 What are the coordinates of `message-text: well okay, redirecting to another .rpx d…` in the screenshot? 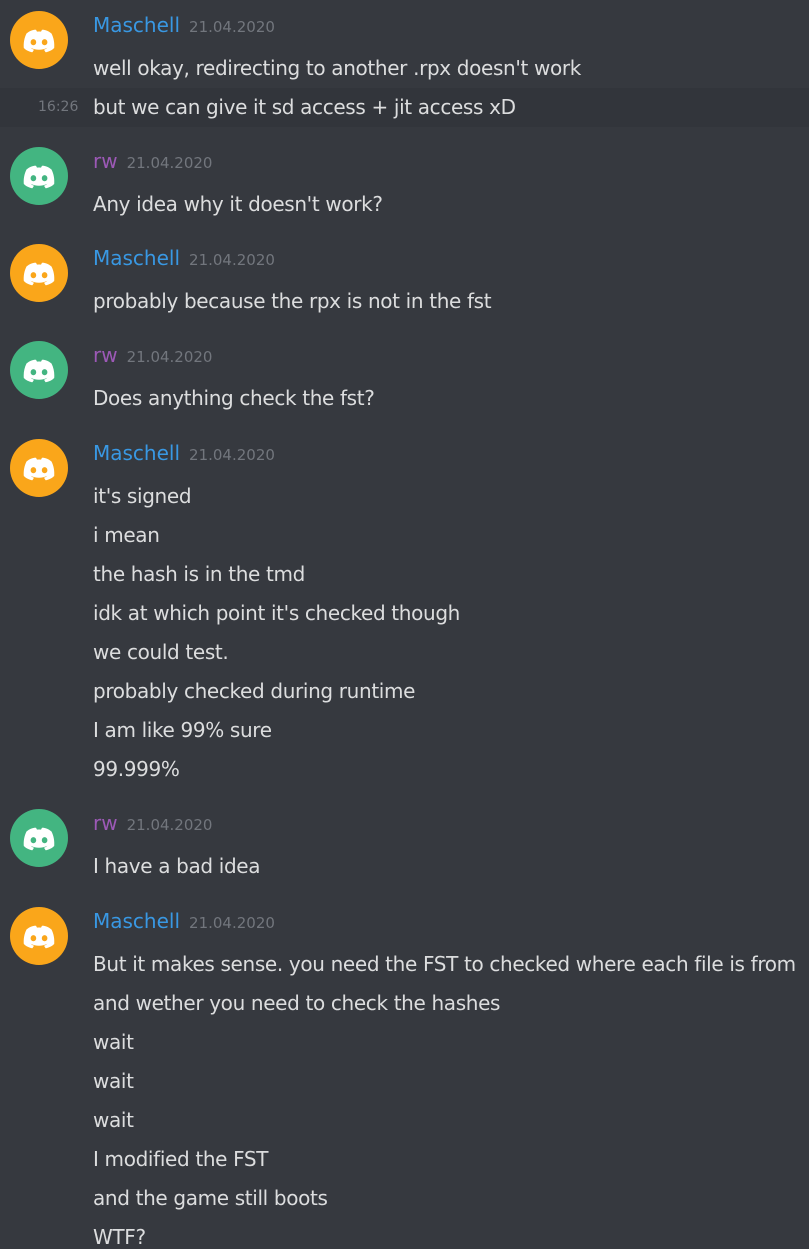 It's located at (337, 68).